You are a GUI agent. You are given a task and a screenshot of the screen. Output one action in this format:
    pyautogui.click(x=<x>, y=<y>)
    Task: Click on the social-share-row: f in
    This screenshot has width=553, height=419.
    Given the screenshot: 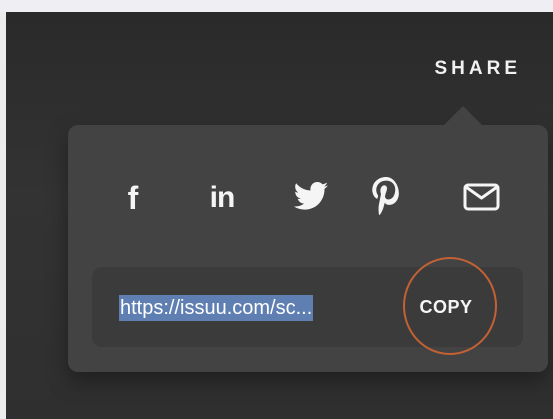 What is the action you would take?
    pyautogui.click(x=308, y=197)
    